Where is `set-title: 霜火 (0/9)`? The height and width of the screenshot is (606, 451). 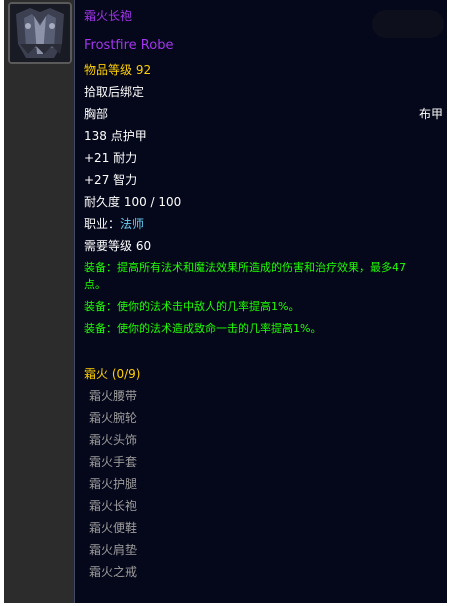 set-title: 霜火 (0/9) is located at coordinates (112, 374).